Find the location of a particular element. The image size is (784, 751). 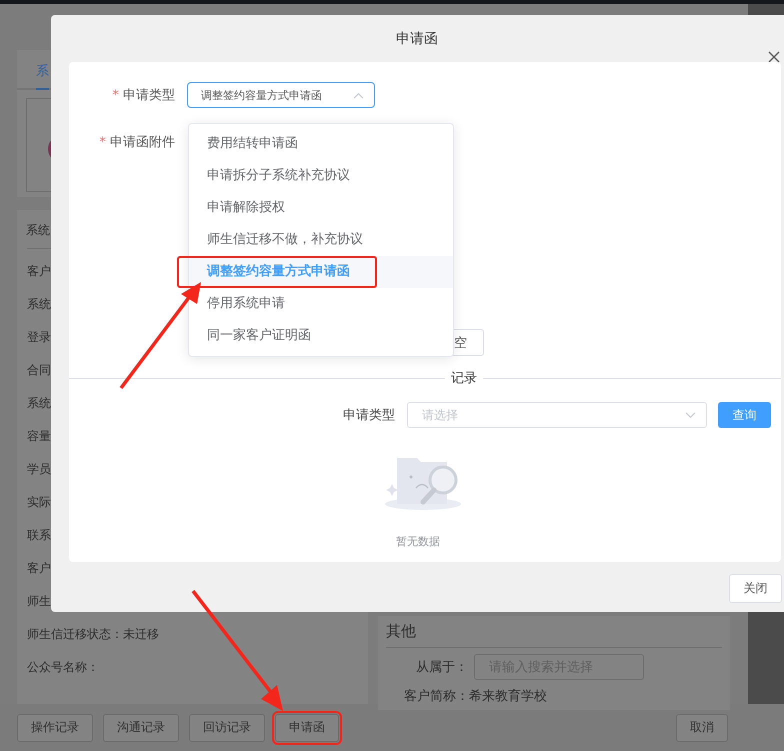

form-label: * 申请类型 is located at coordinates (143, 95).